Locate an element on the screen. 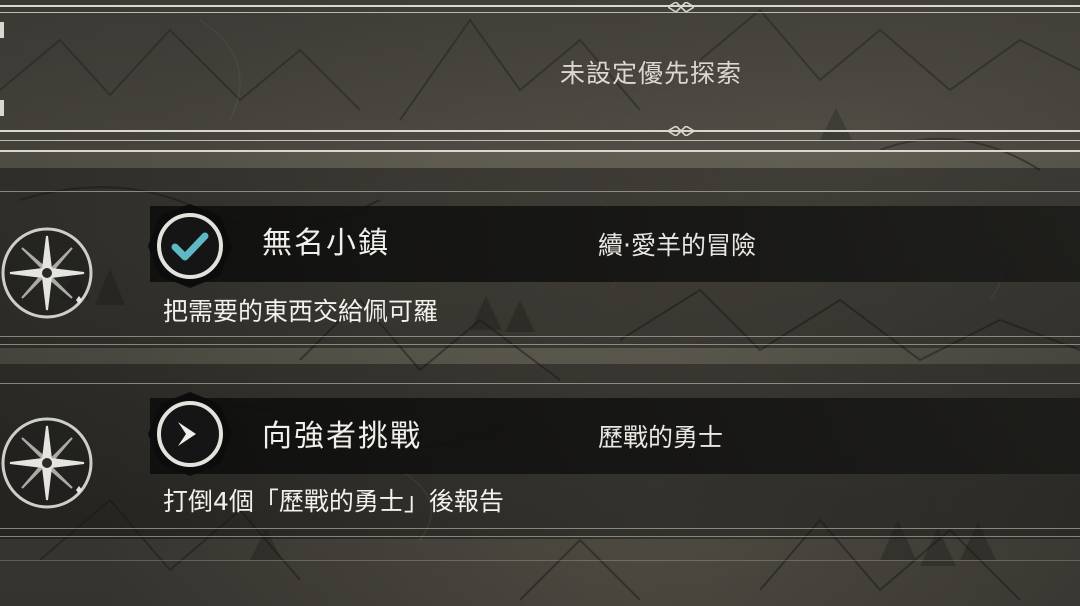 Image resolution: width=1080 pixels, height=606 pixels. chevron-right-icon is located at coordinates (190, 434).